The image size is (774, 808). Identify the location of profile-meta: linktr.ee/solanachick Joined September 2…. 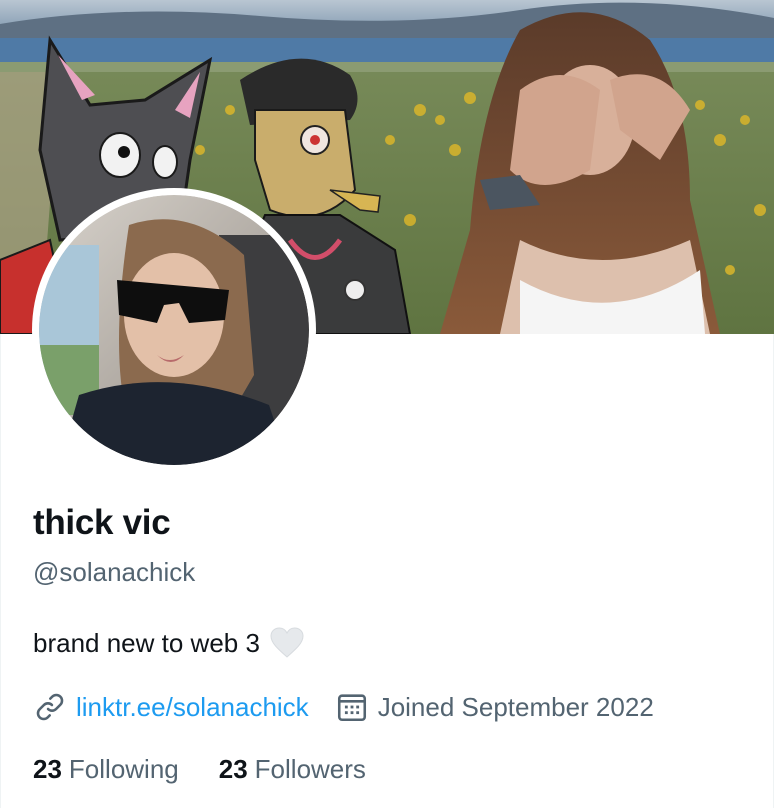
(343, 707).